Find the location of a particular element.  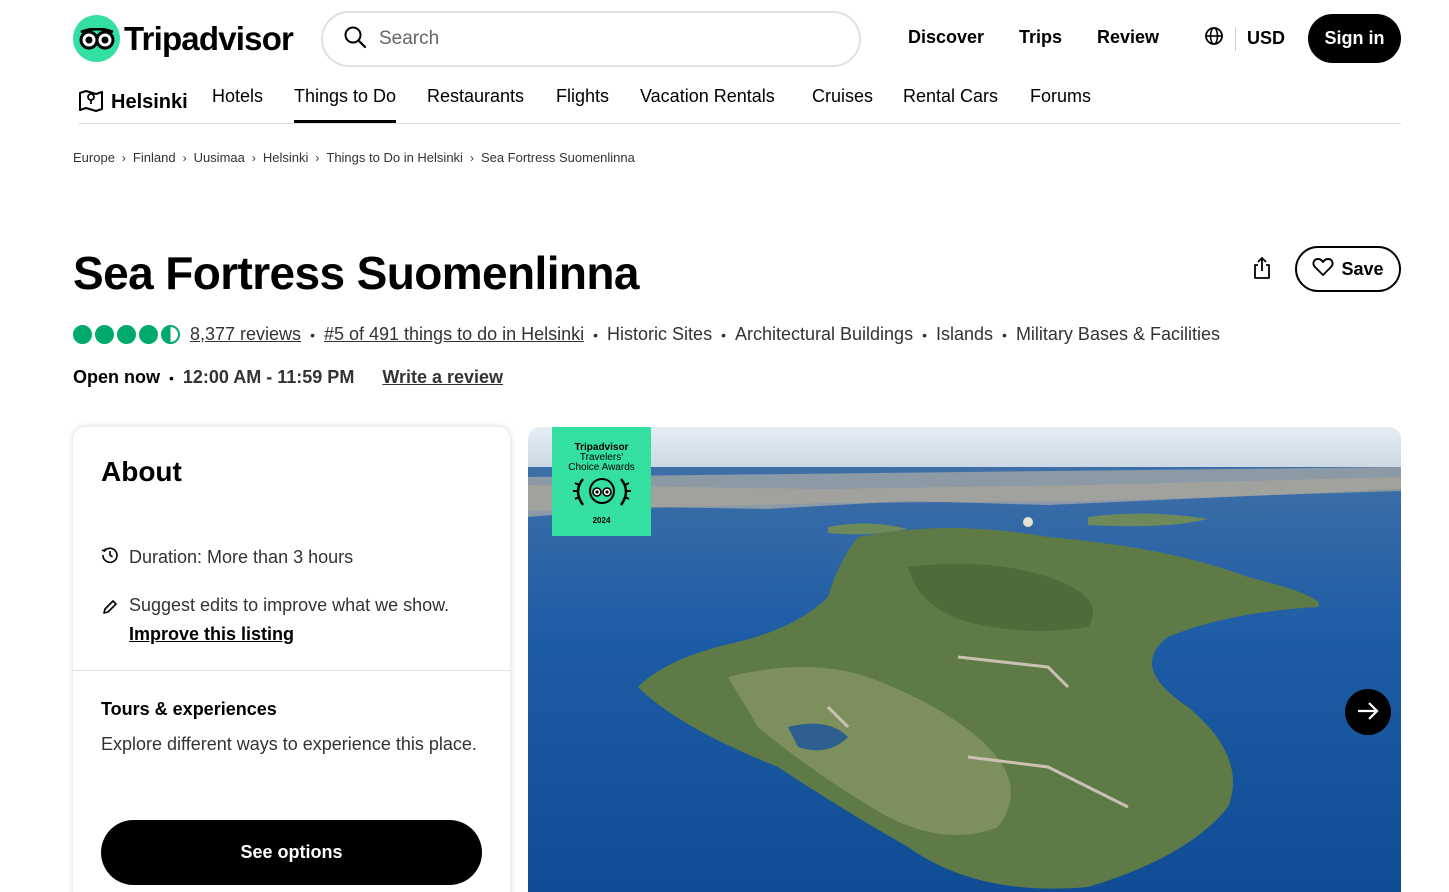

bubble-rating is located at coordinates (126, 334).